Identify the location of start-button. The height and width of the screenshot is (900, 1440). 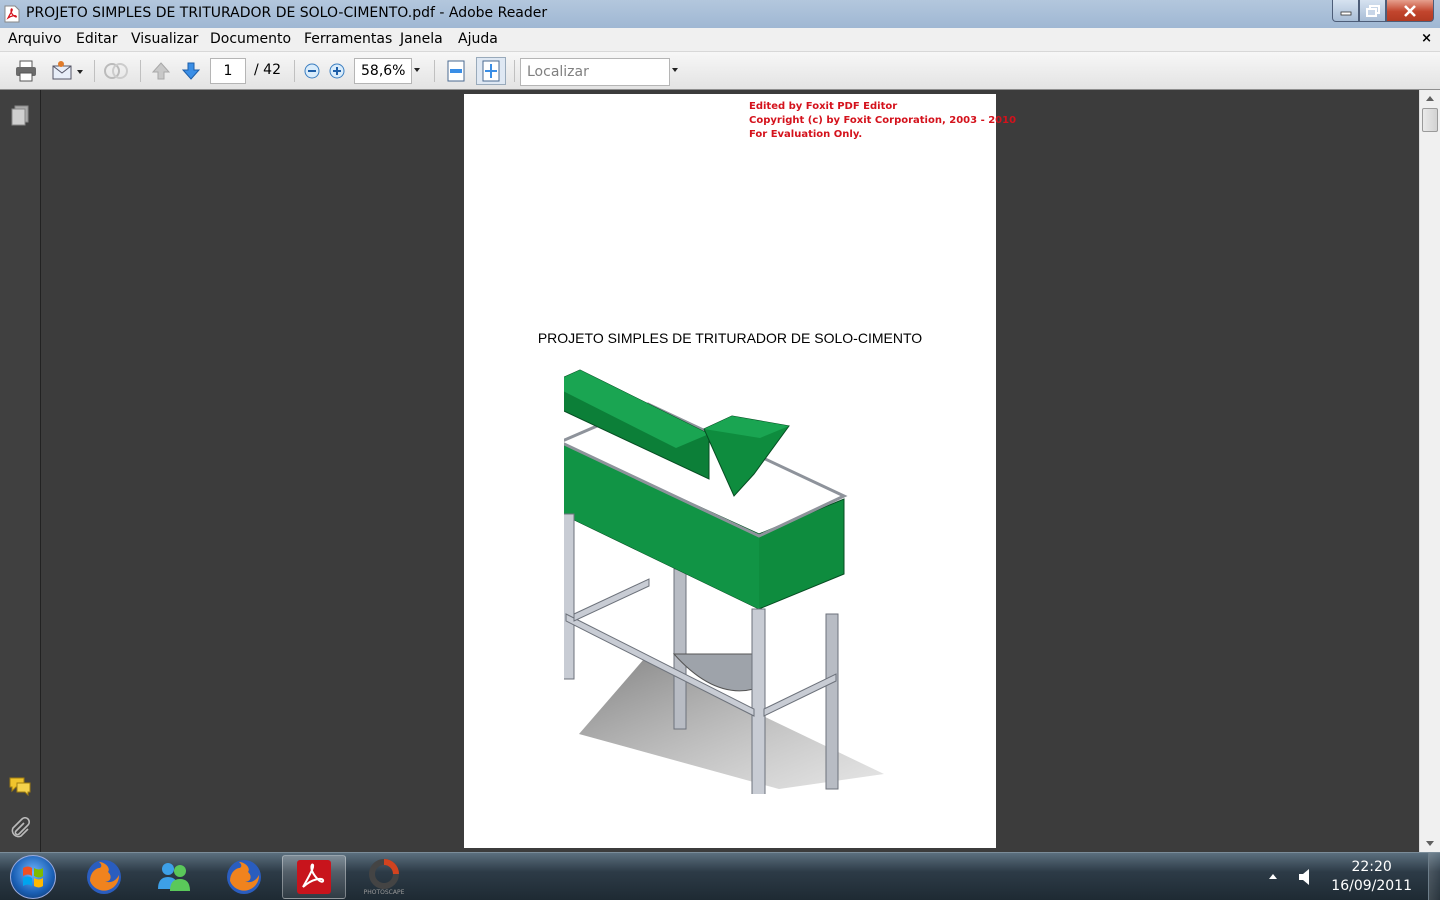
(33, 877).